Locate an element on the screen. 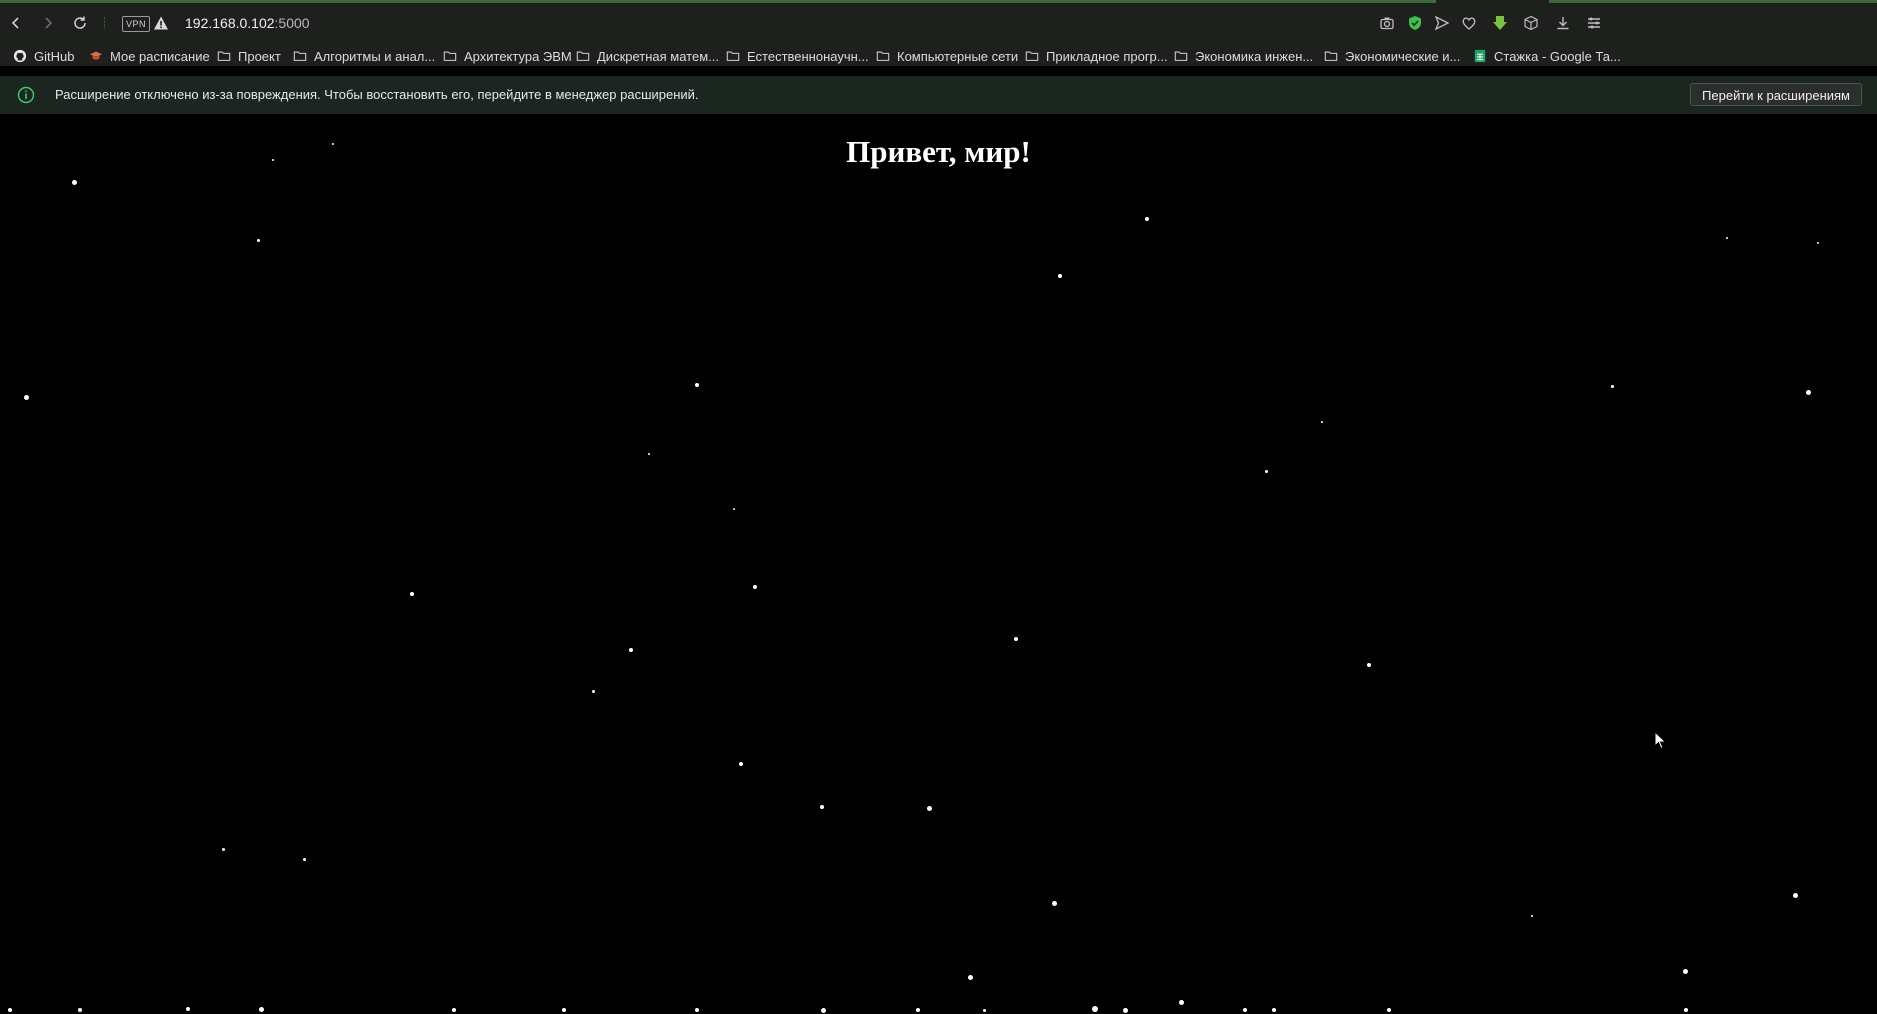 Image resolution: width=1877 pixels, height=1014 pixels. flow-button is located at coordinates (1442, 23).